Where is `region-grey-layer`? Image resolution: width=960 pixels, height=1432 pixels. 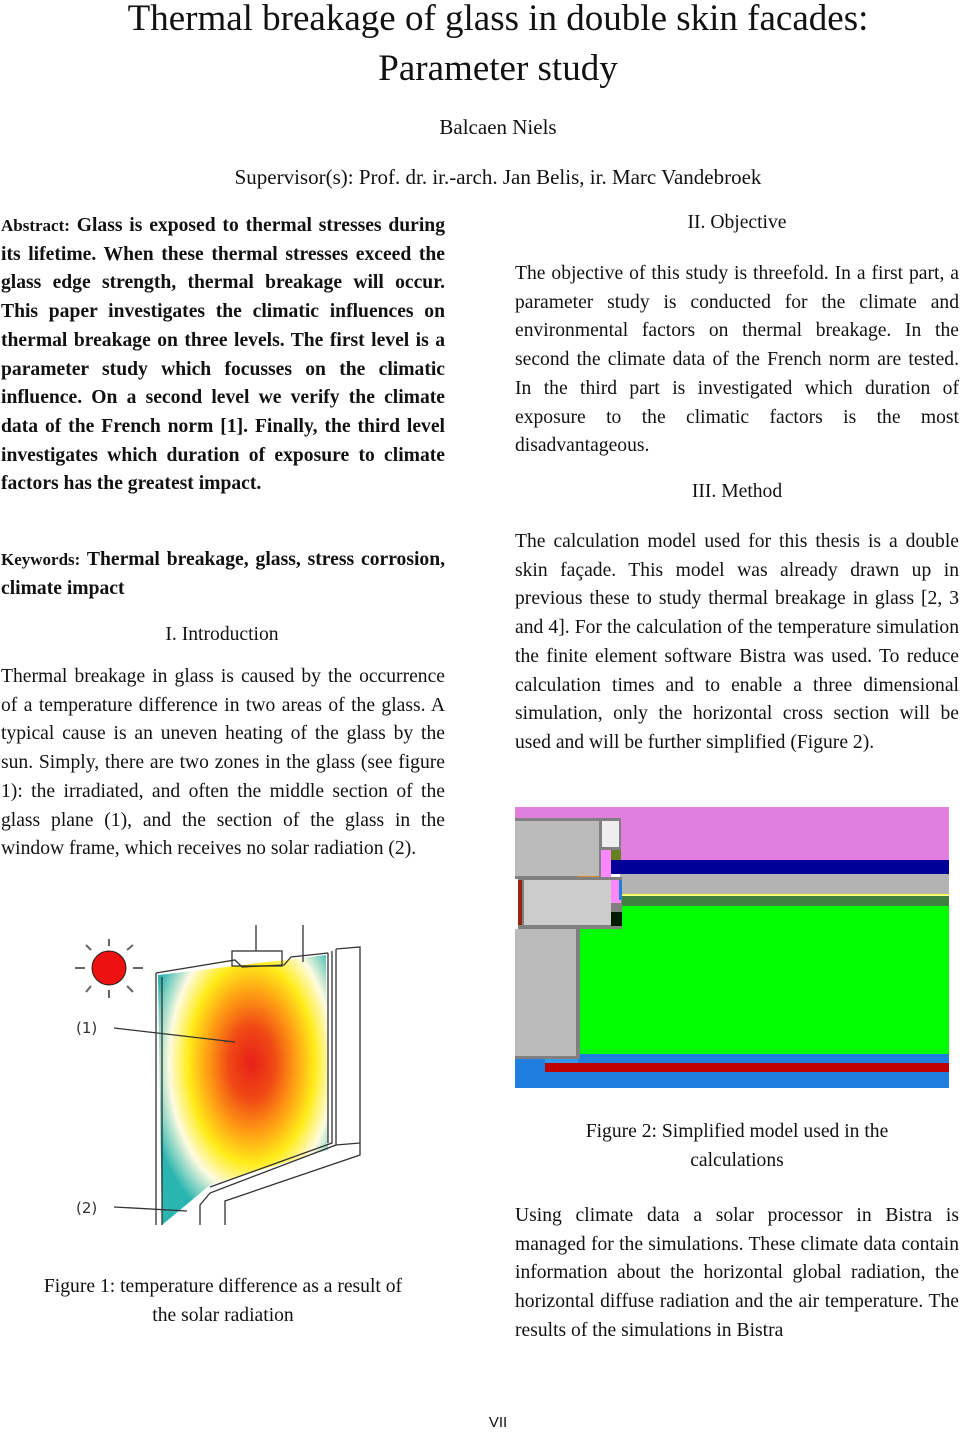 region-grey-layer is located at coordinates (784, 884).